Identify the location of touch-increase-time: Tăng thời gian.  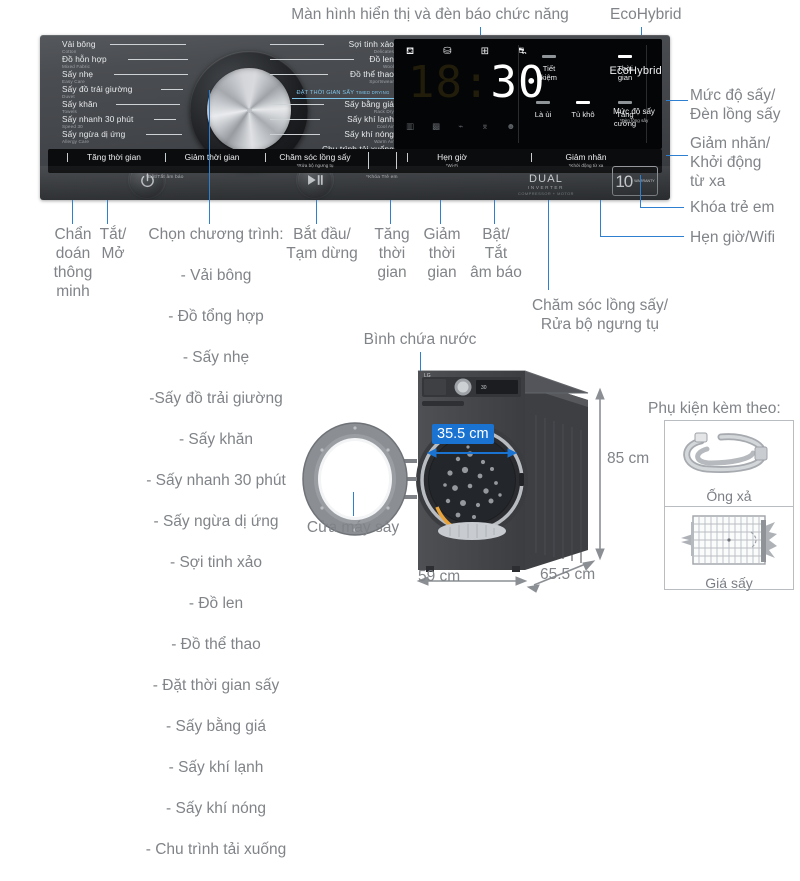
(110, 157).